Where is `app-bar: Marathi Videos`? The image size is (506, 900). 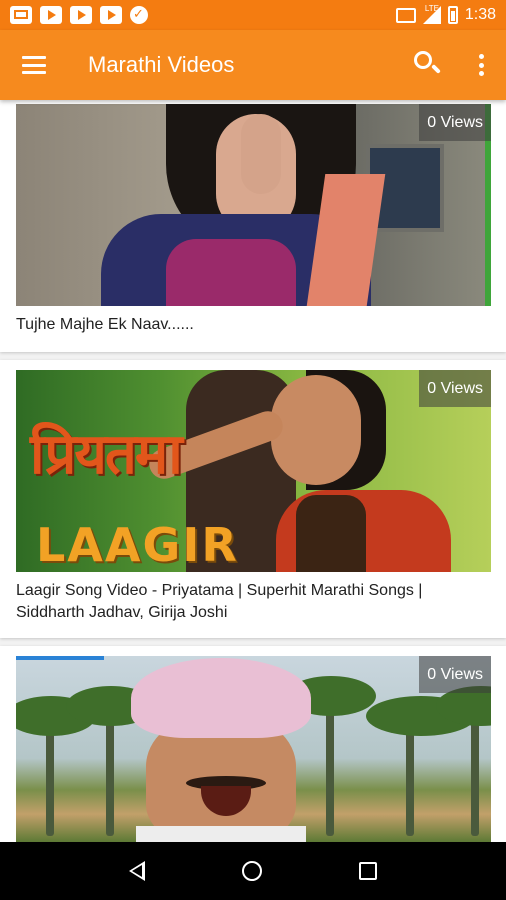 app-bar: Marathi Videos is located at coordinates (253, 65).